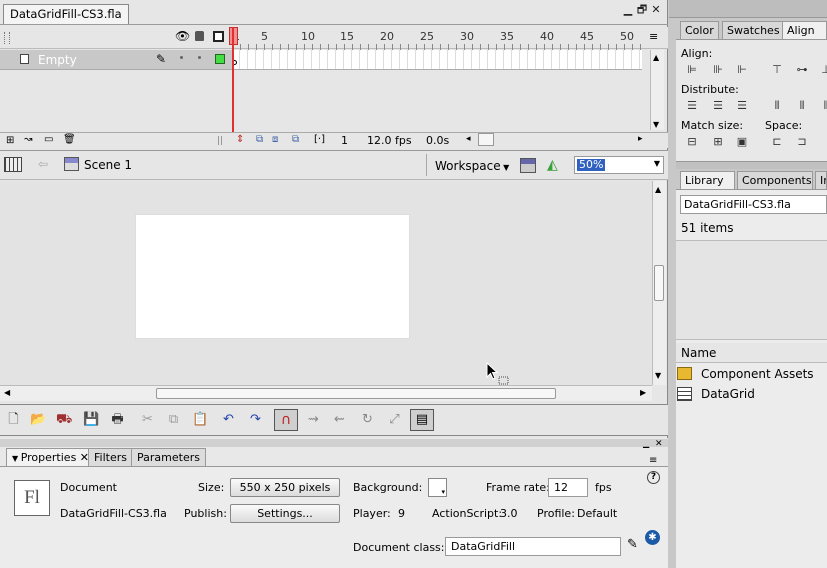 Image resolution: width=827 pixels, height=568 pixels. What do you see at coordinates (255, 419) in the screenshot?
I see `redo-icon: ↷` at bounding box center [255, 419].